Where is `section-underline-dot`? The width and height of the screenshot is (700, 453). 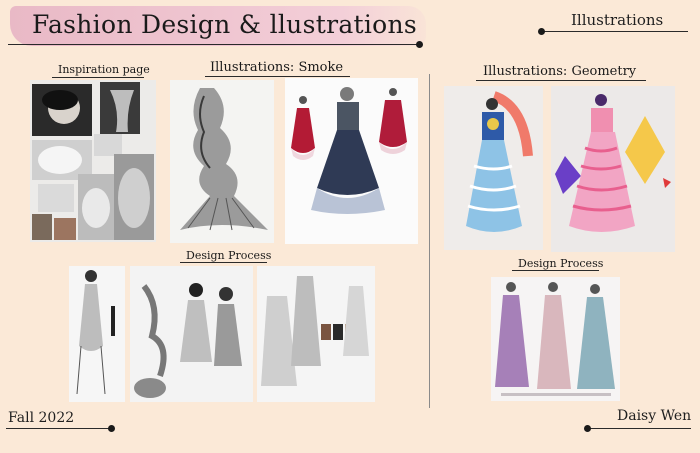
section-underline-dot is located at coordinates (541, 31).